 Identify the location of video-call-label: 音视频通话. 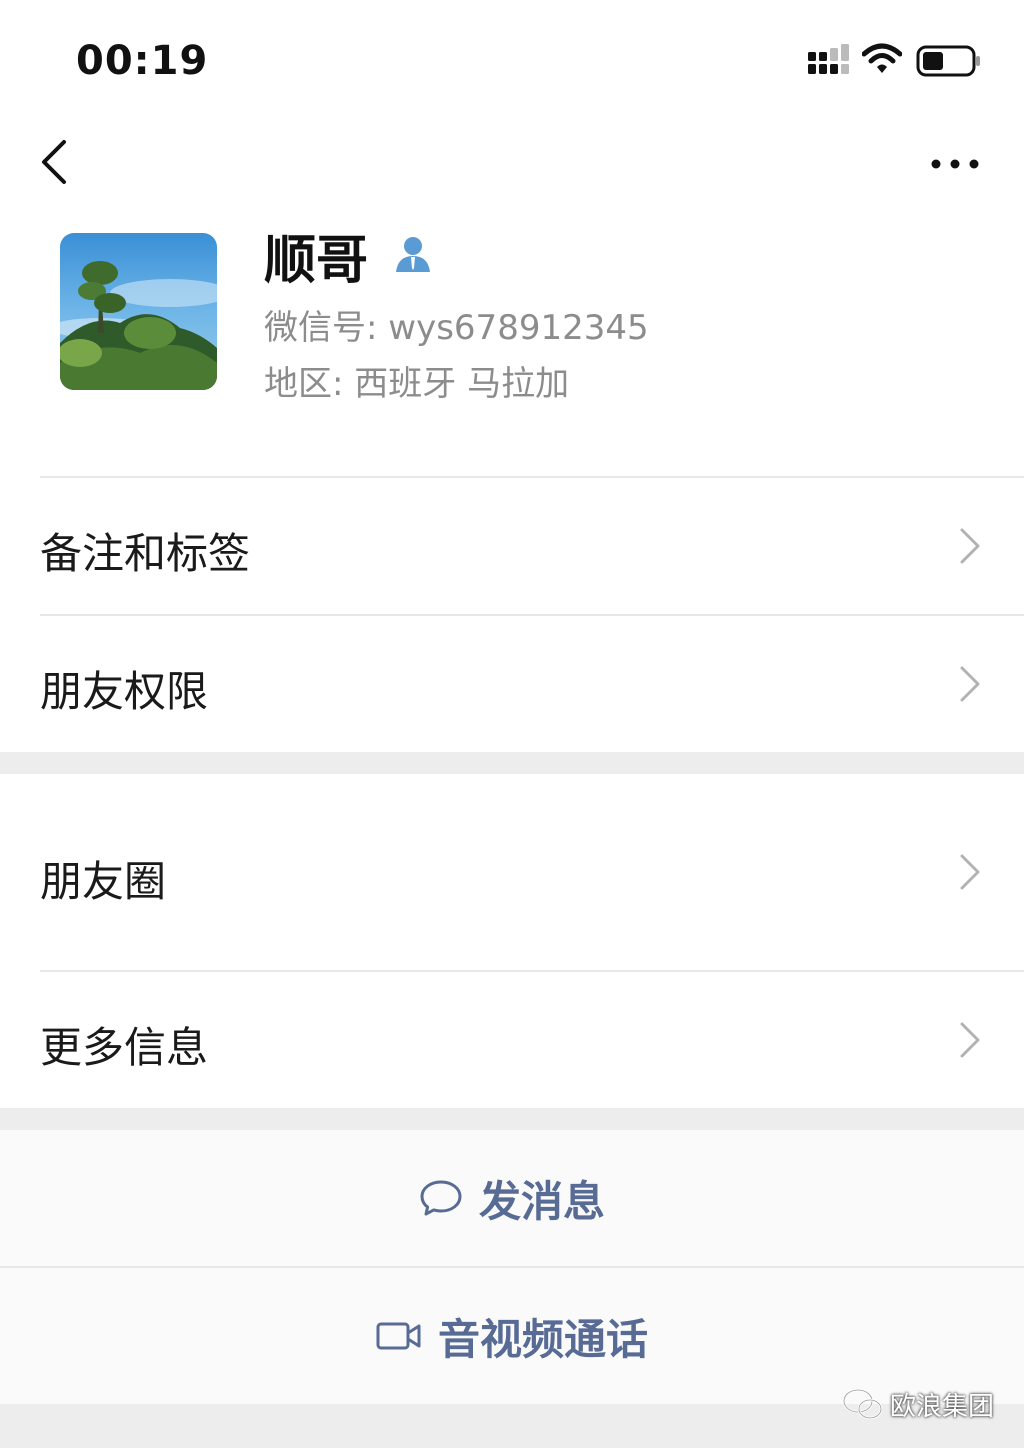
(542, 1339).